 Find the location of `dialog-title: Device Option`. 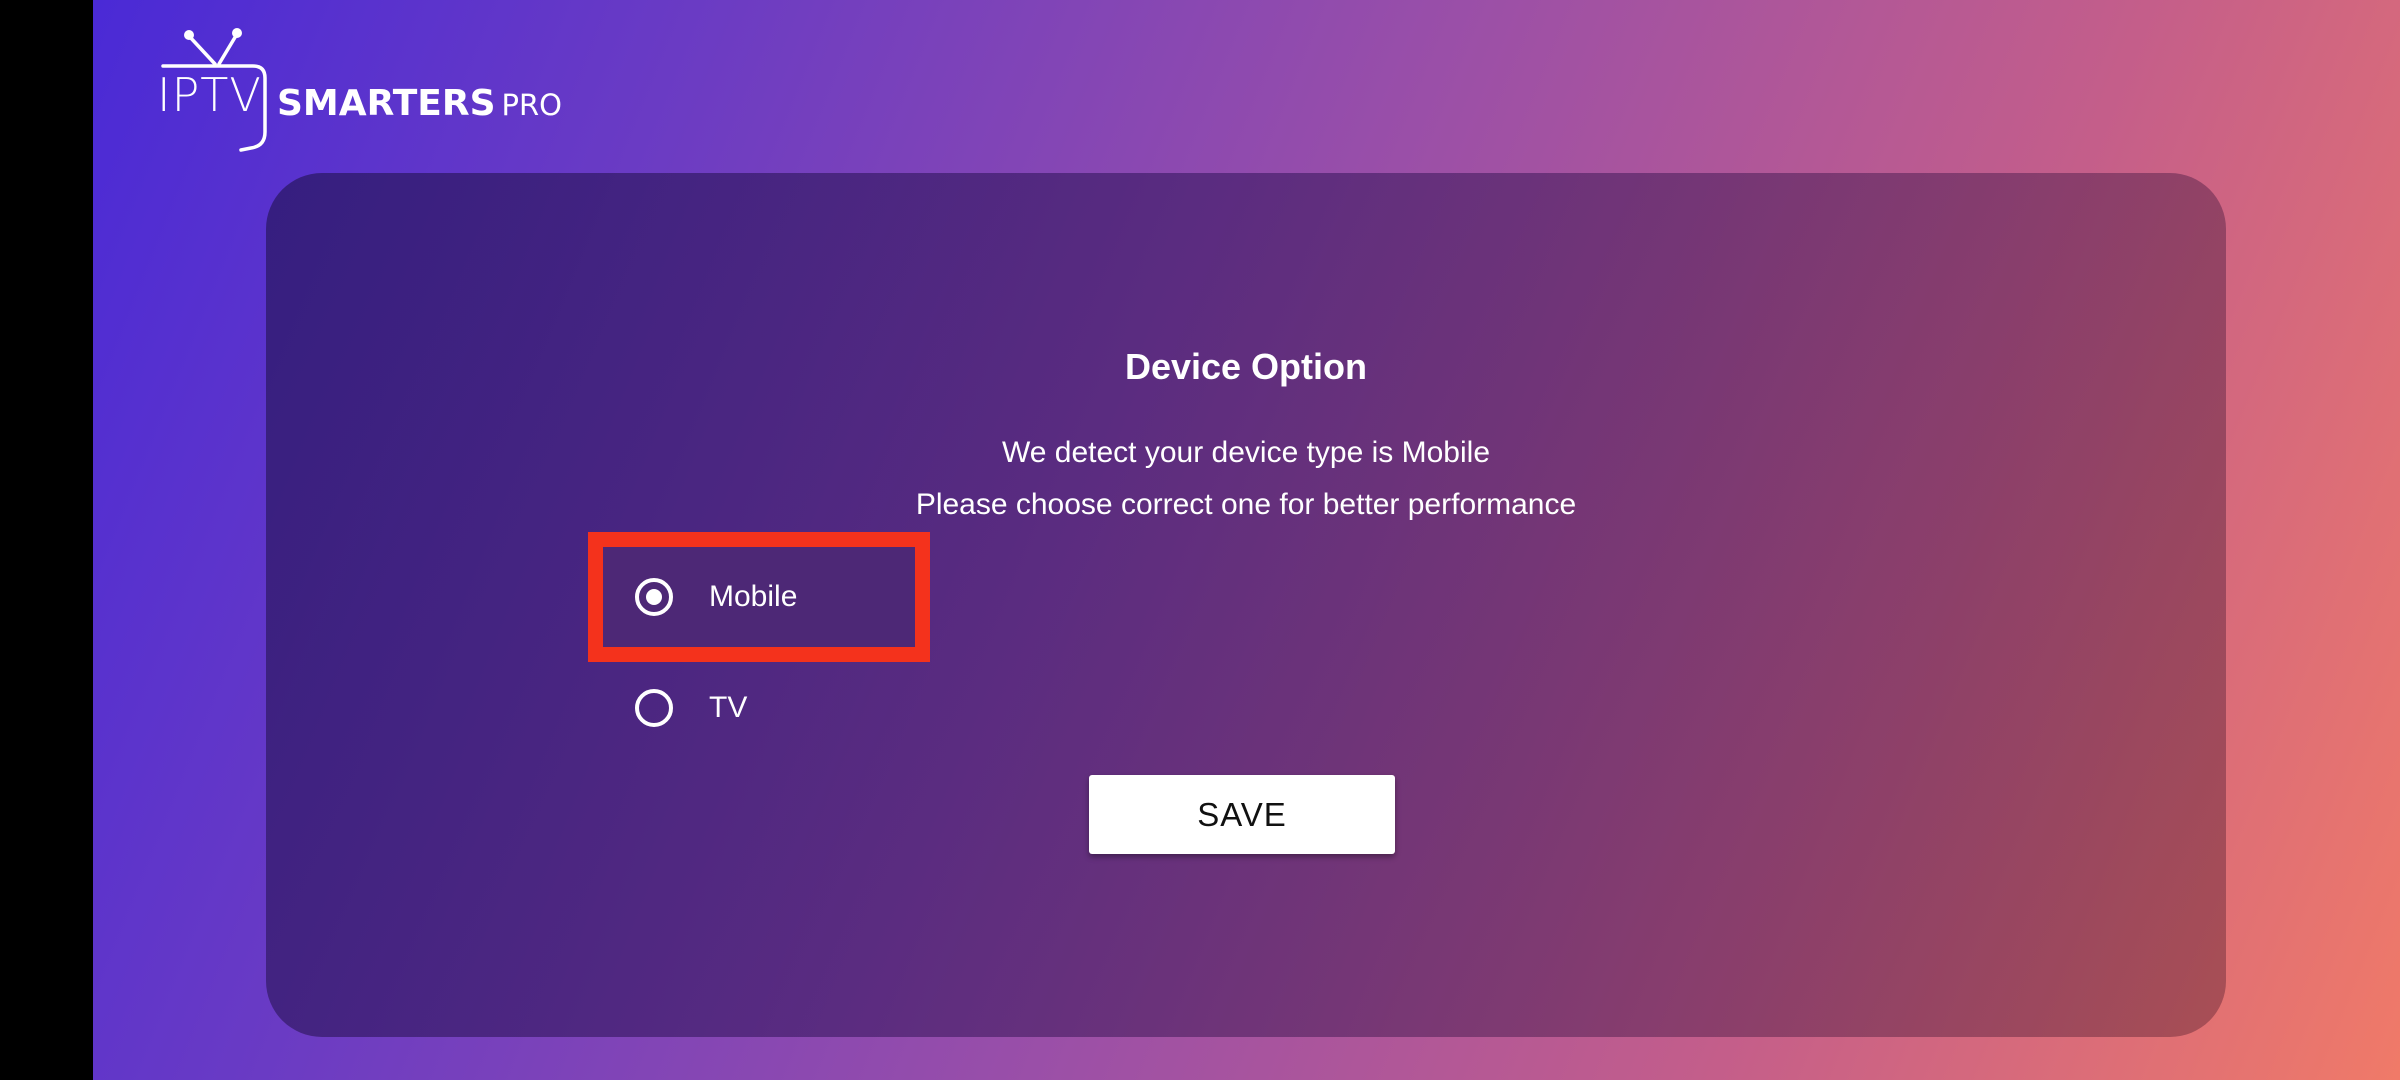

dialog-title: Device Option is located at coordinates (1246, 366).